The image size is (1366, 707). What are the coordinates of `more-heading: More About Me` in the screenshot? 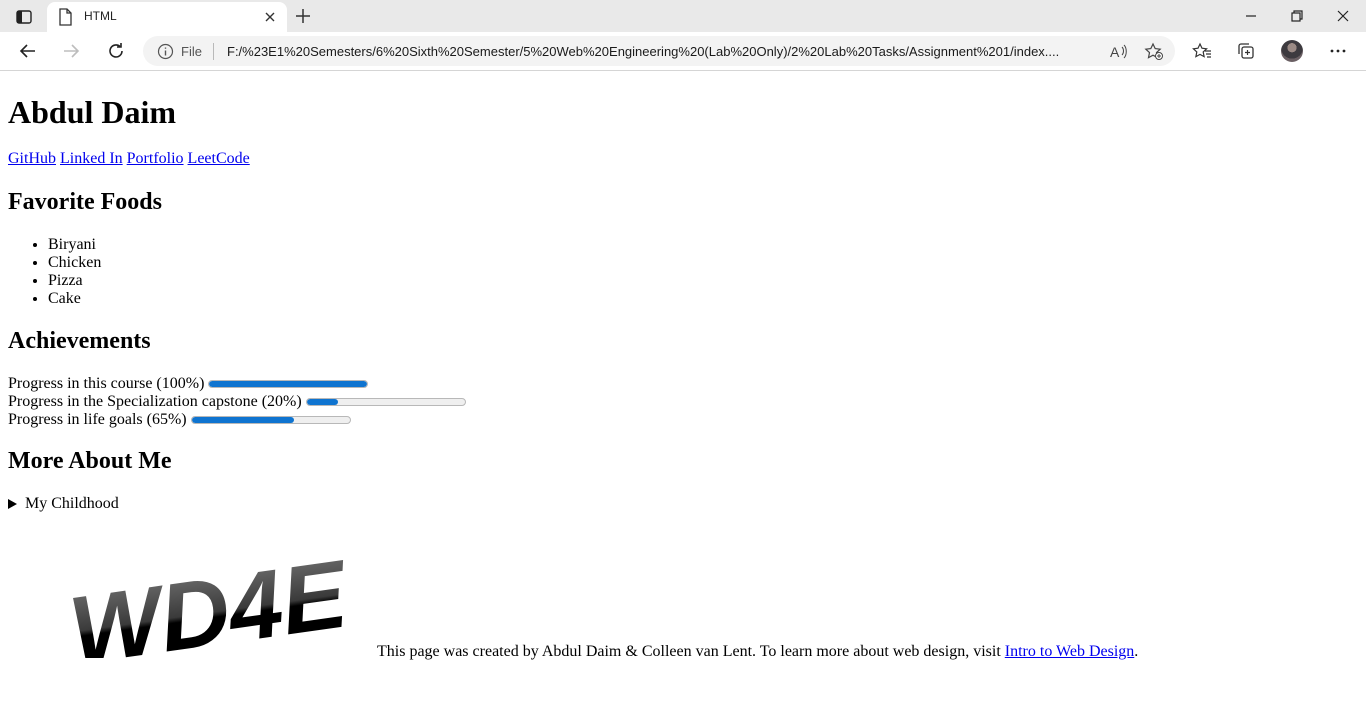 It's located at (90, 461).